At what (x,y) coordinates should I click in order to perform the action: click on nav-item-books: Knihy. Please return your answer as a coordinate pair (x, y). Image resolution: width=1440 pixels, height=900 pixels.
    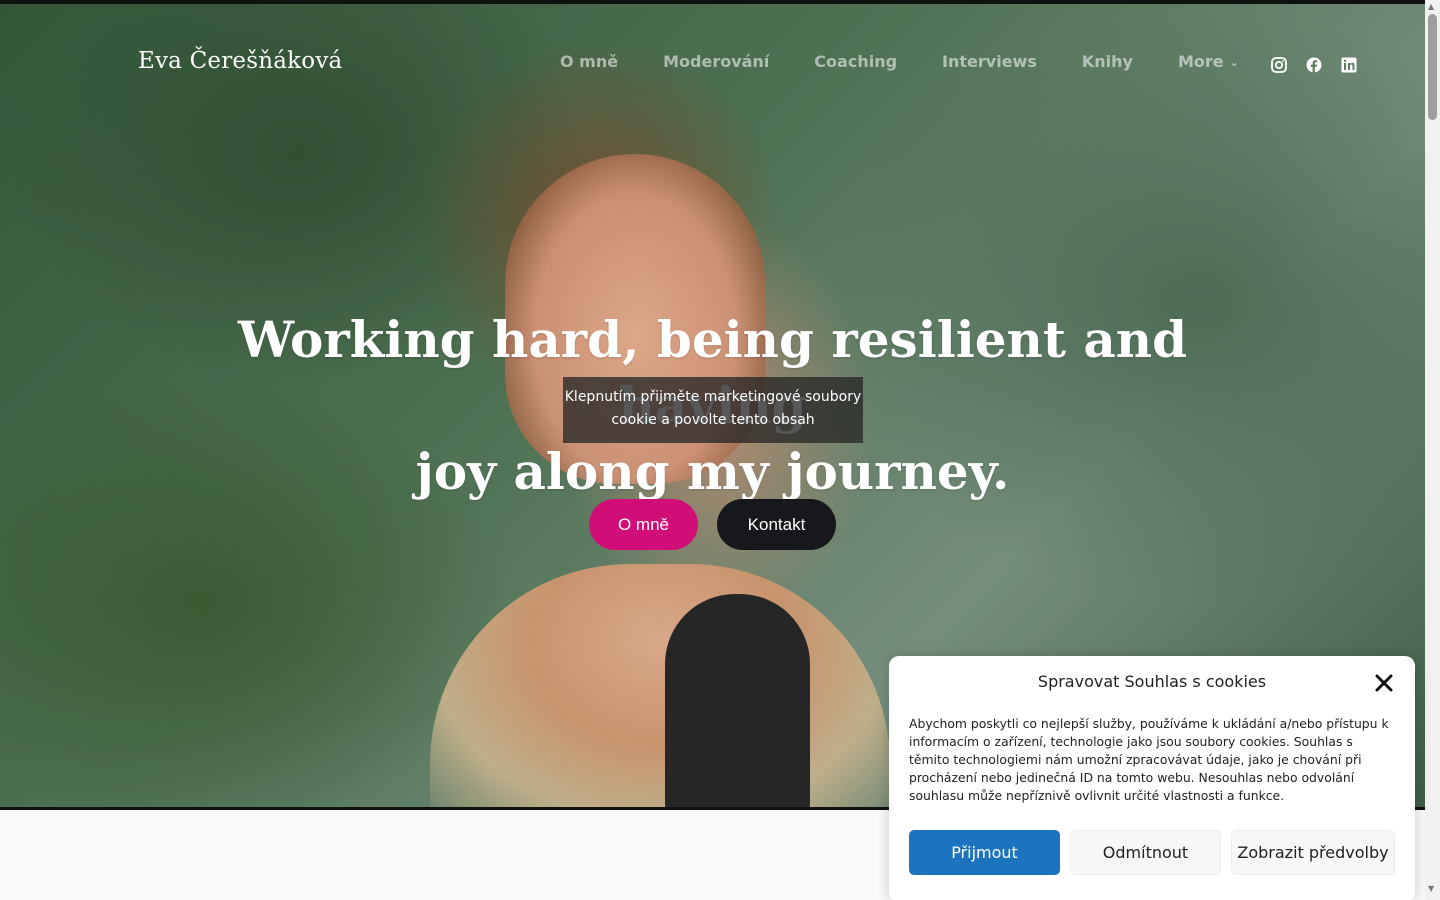
    Looking at the image, I should click on (1107, 61).